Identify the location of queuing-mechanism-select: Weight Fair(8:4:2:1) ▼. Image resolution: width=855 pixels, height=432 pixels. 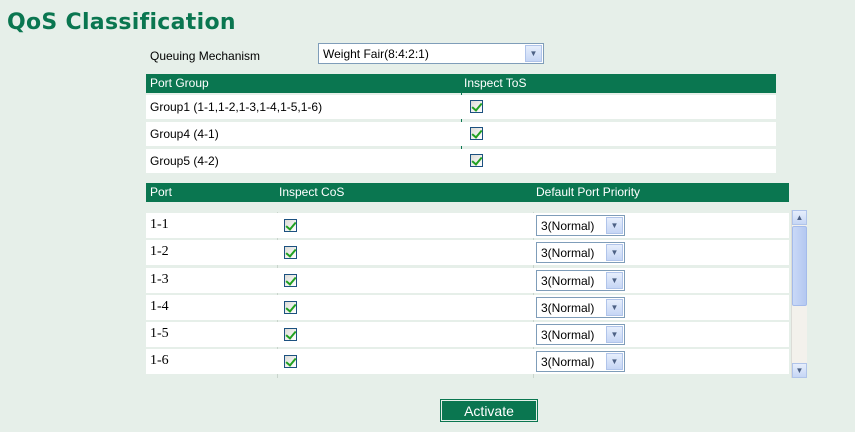
(431, 53).